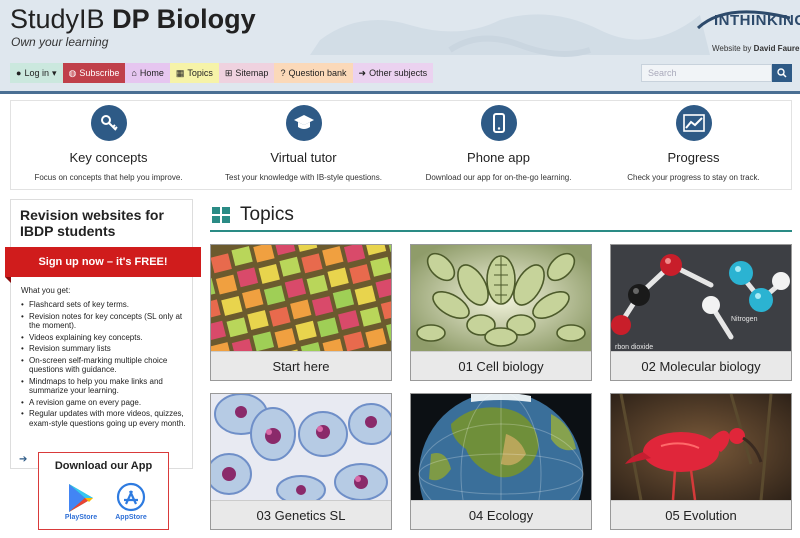 This screenshot has height=538, width=800. I want to click on nav-question-bank-label: Question bank, so click(317, 73).